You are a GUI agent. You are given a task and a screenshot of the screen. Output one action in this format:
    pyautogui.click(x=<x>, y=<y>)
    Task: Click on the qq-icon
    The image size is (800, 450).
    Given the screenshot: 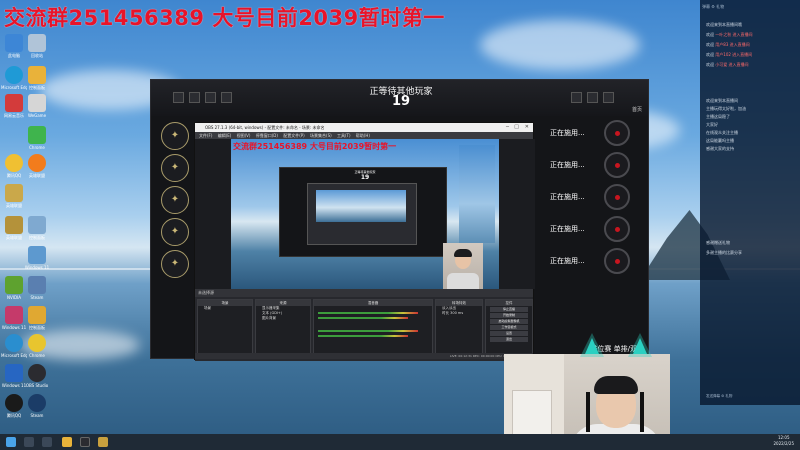 What is the action you would take?
    pyautogui.click(x=14, y=403)
    